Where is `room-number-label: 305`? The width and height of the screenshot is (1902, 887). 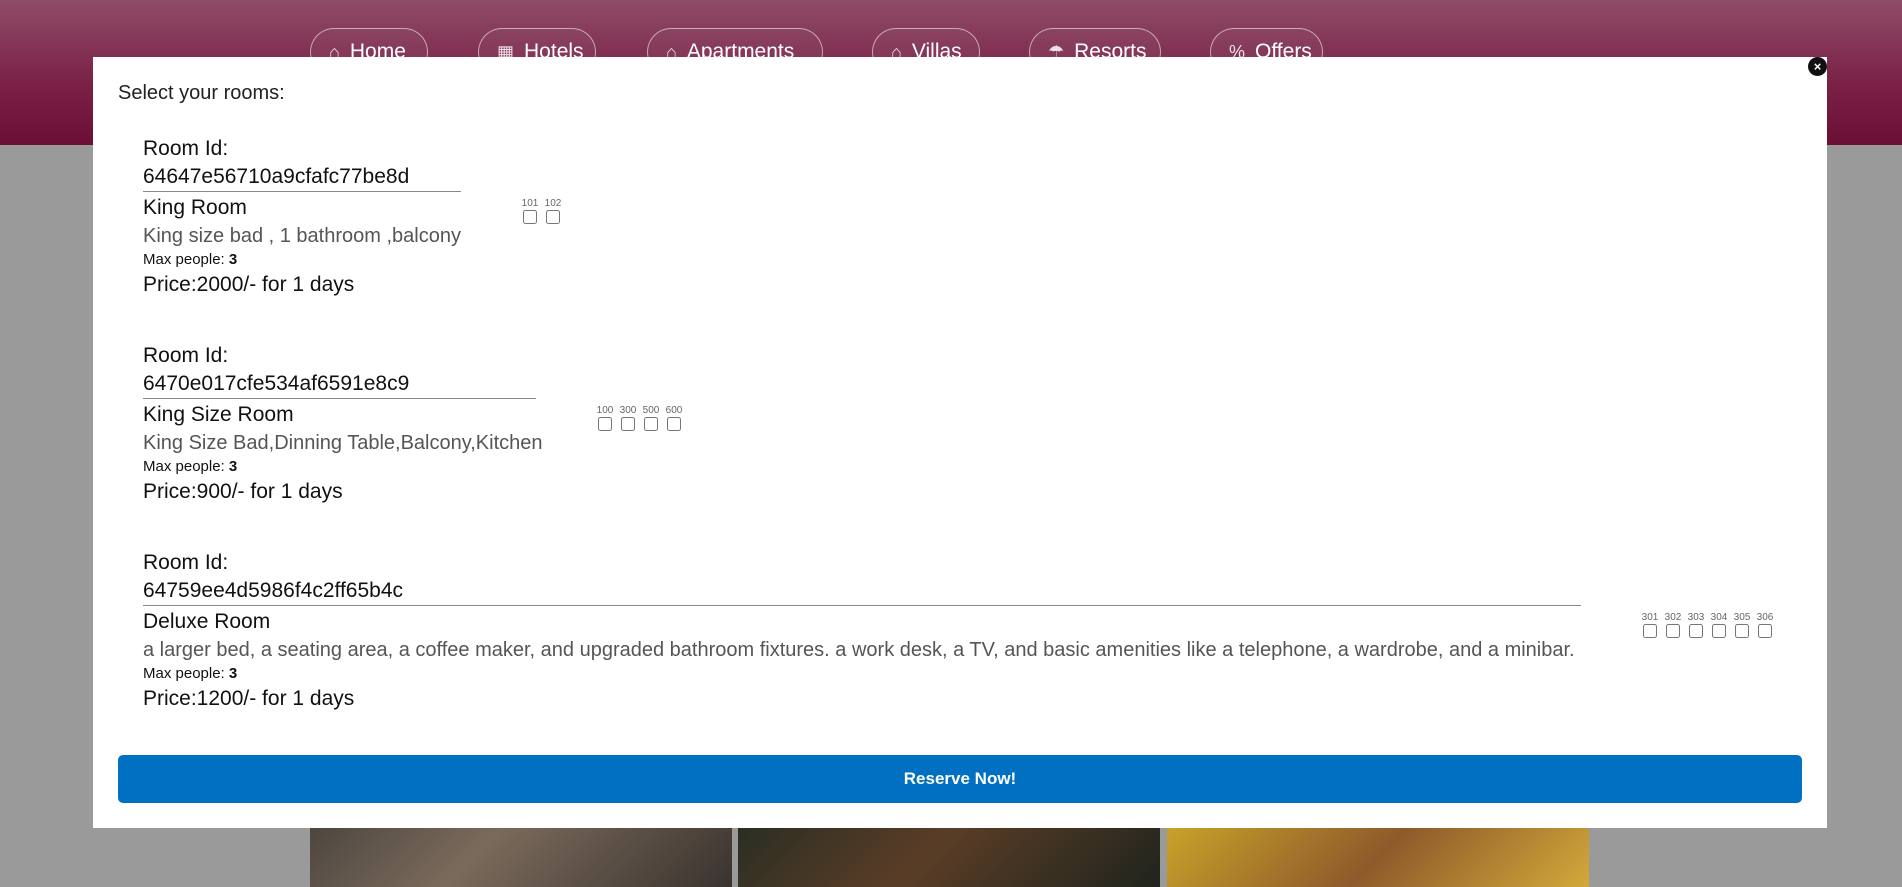 room-number-label: 305 is located at coordinates (1742, 617).